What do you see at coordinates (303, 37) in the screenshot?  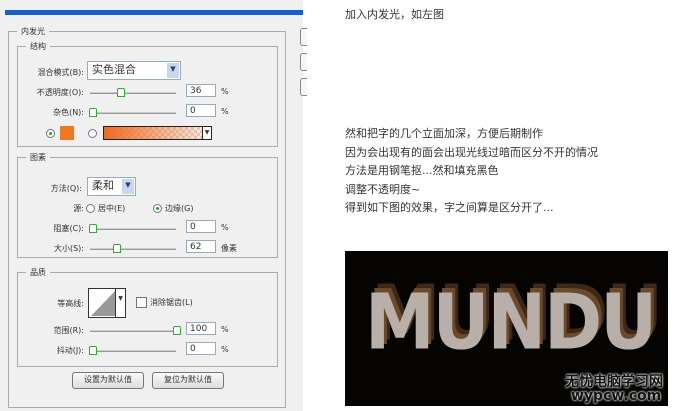 I see `ok-button` at bounding box center [303, 37].